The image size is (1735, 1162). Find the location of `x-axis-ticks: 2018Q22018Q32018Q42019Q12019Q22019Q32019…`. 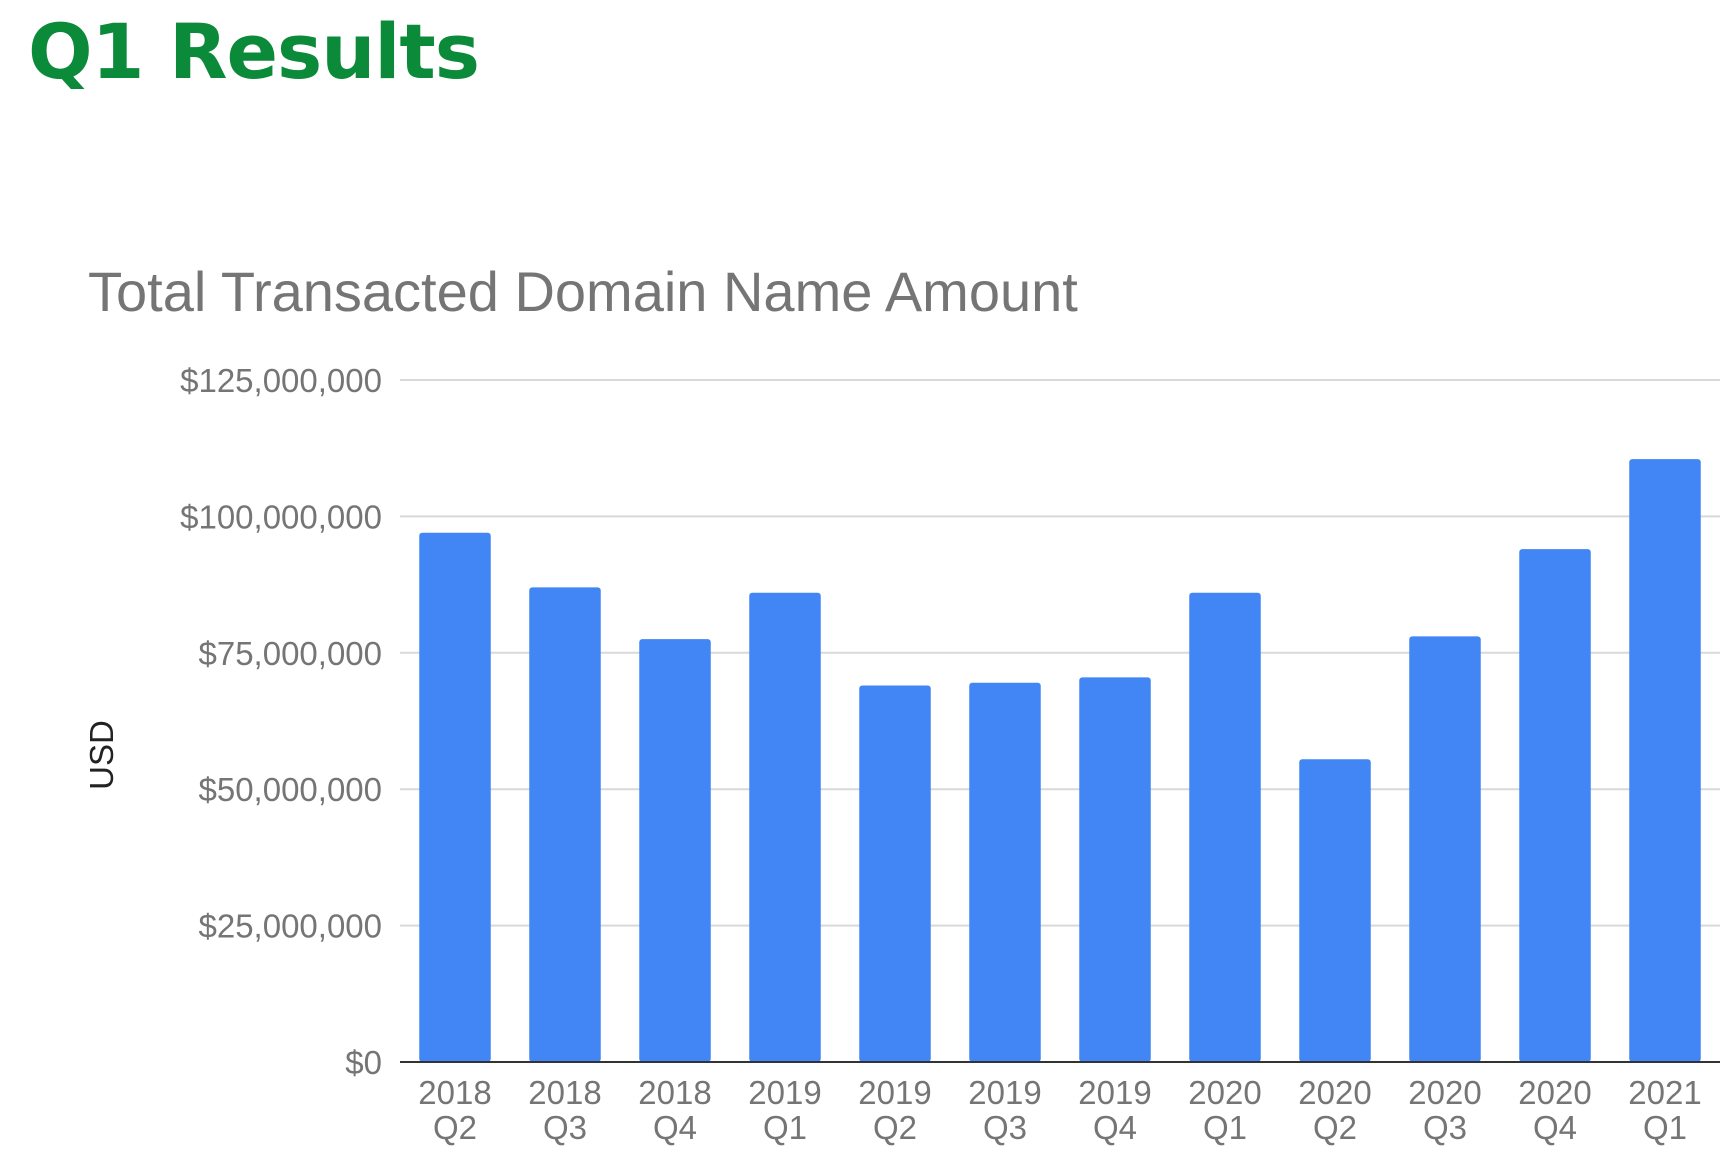

x-axis-ticks: 2018Q22018Q32018Q42019Q12019Q22019Q32019… is located at coordinates (1059, 1110).